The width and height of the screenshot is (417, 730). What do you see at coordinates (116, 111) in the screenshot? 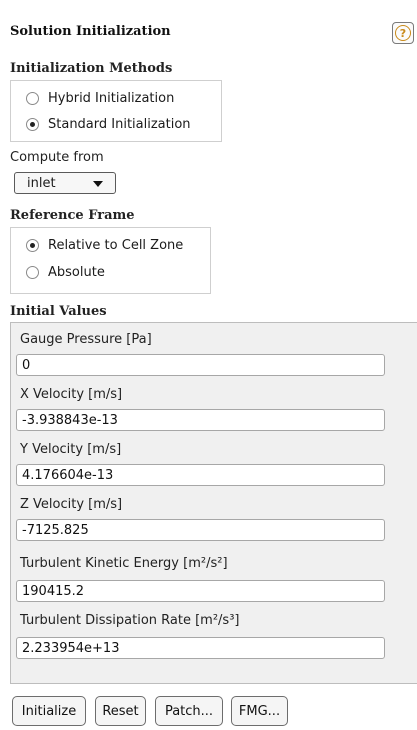
I see `initialization-methods-group` at bounding box center [116, 111].